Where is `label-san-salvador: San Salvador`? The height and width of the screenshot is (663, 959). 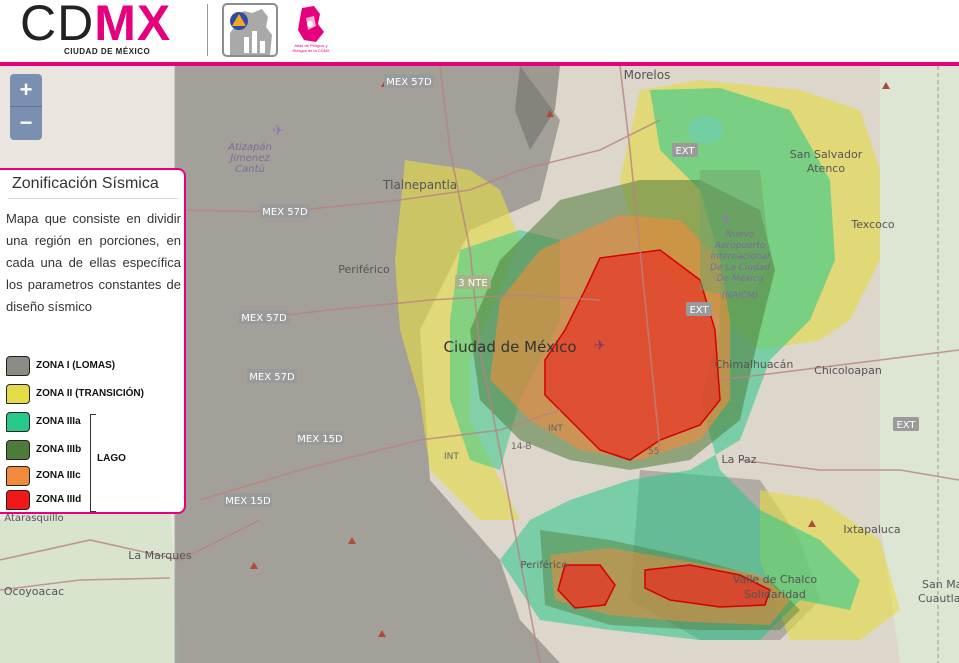
label-san-salvador: San Salvador is located at coordinates (826, 154).